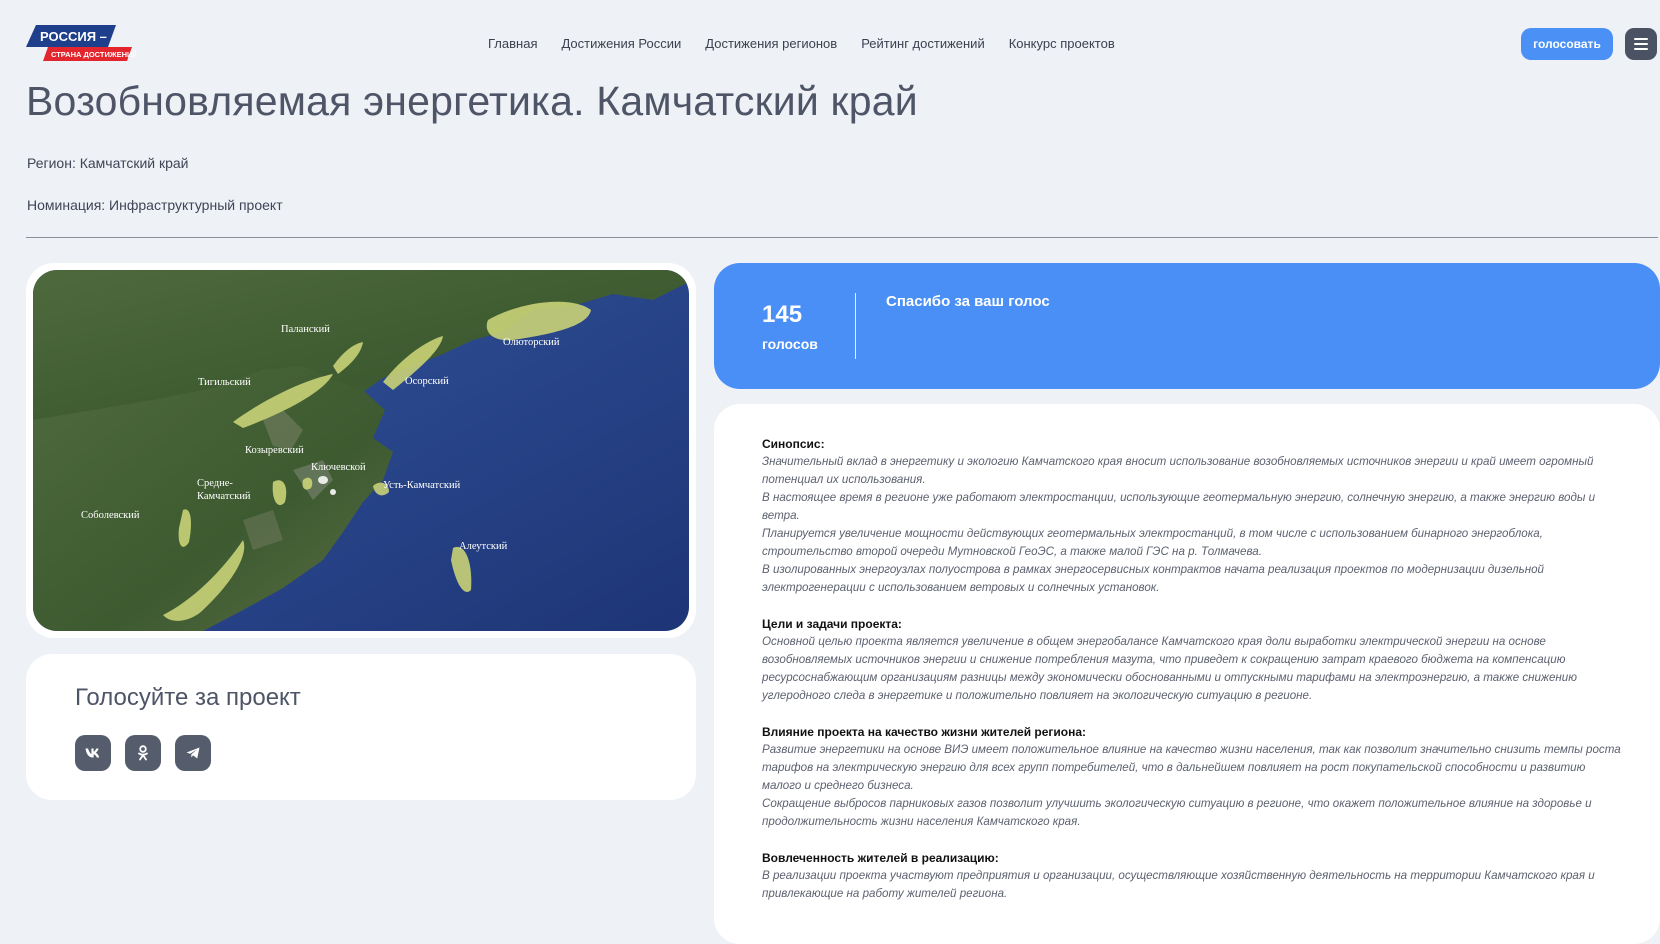  Describe the element at coordinates (855, 326) in the screenshot. I see `votes-separator` at that location.